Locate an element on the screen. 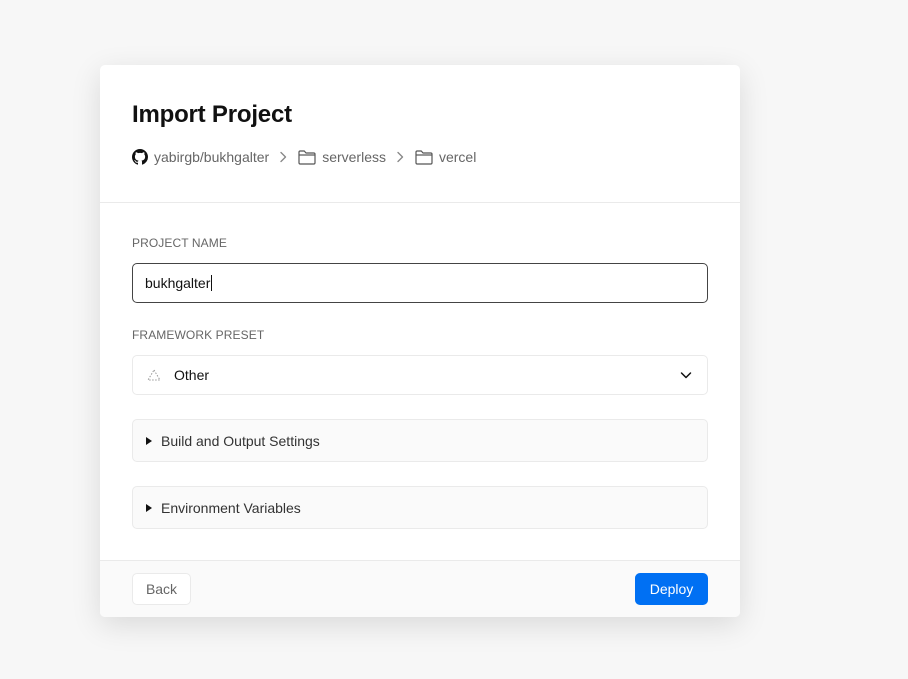 The image size is (908, 679). breadcrumb-folder-serverless: serverless is located at coordinates (342, 157).